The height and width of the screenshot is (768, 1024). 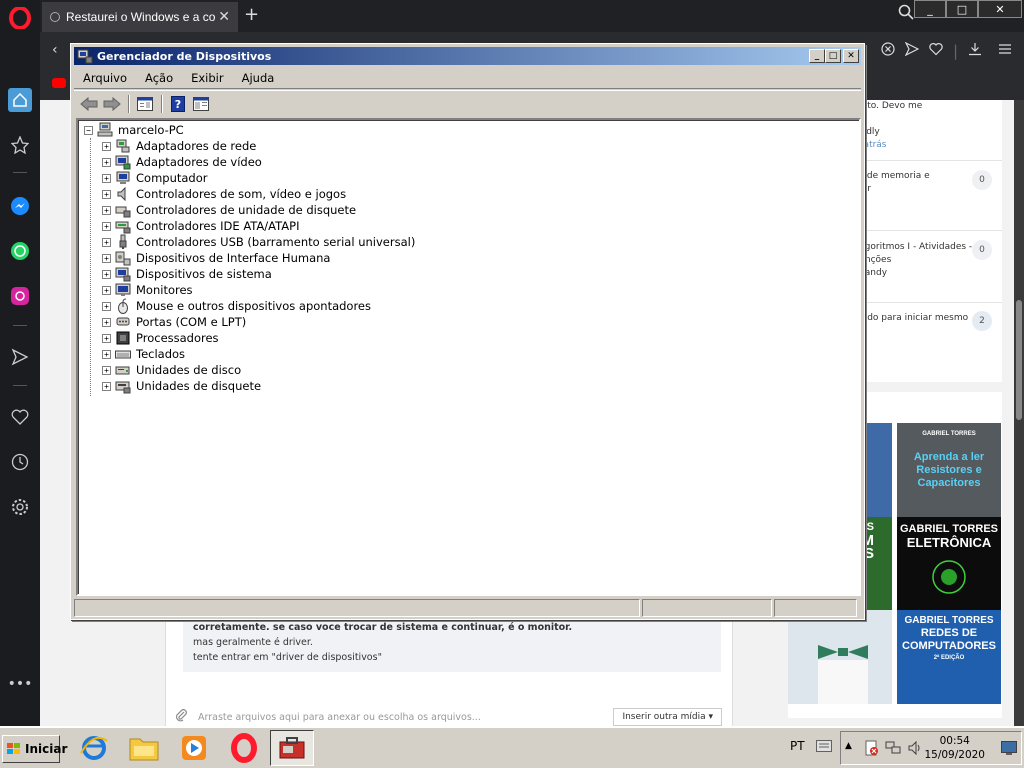 What do you see at coordinates (20, 684) in the screenshot?
I see `more-icon: •••` at bounding box center [20, 684].